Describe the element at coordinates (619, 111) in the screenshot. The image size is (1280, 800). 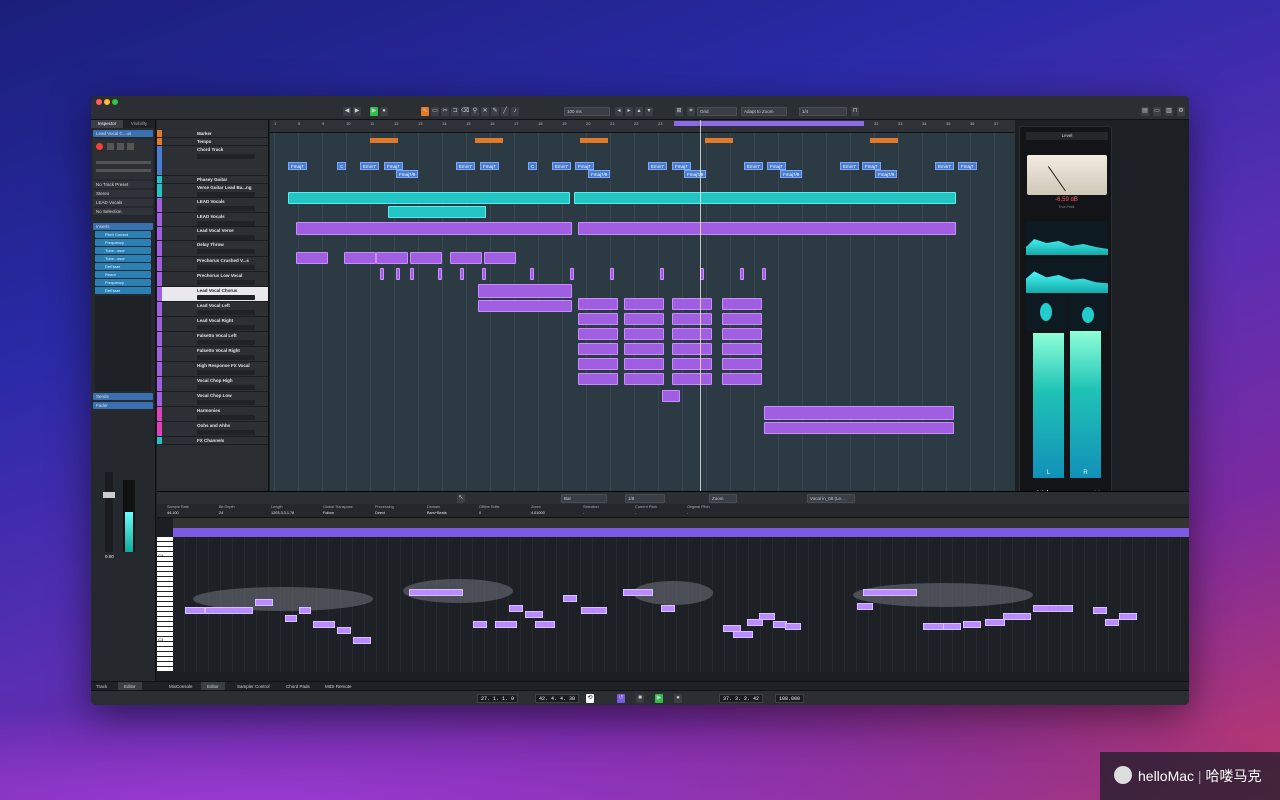
I see `nudge-left-icon: ◂` at that location.